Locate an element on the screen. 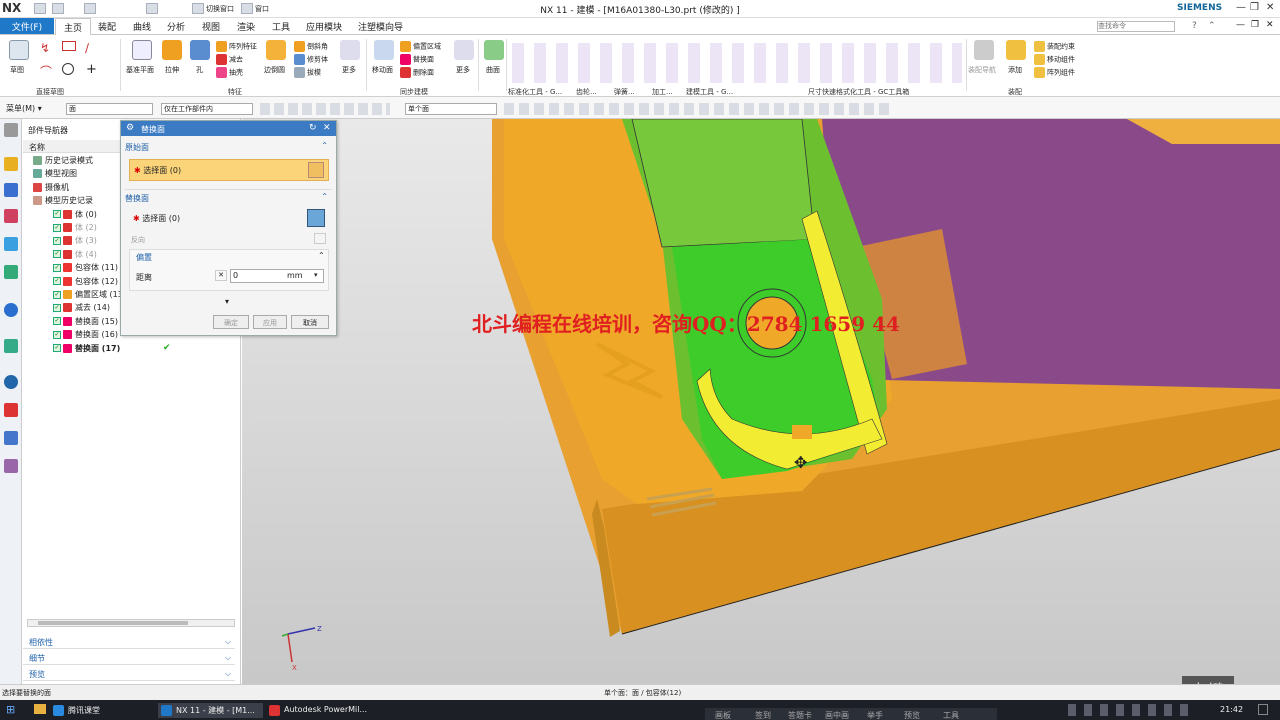 The width and height of the screenshot is (1280, 720). web-browser-icon is located at coordinates (11, 310).